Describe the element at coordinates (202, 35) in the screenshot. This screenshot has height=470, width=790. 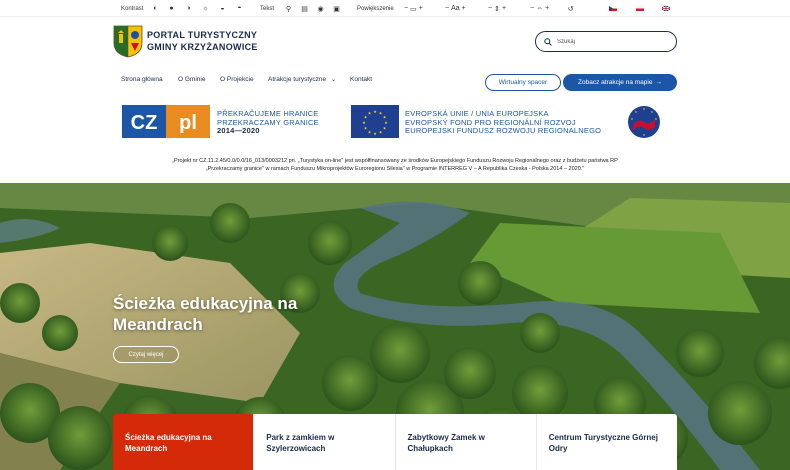
I see `brand-line-1: PORTAL TURYSTYCZNY` at that location.